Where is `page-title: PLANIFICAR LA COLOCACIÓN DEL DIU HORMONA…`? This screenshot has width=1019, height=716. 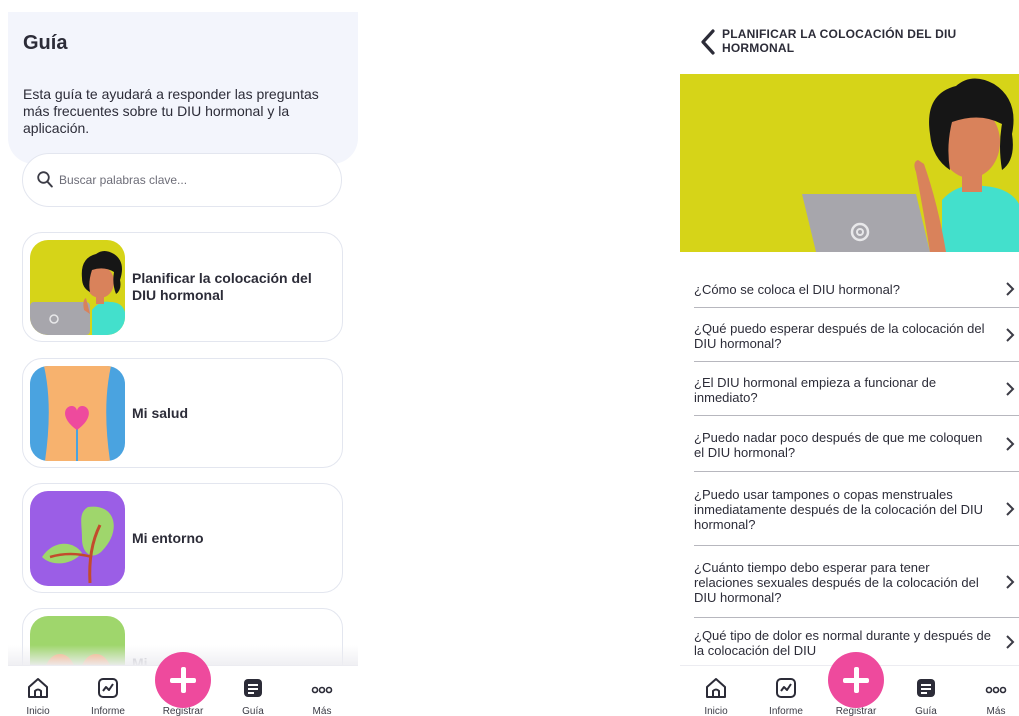 page-title: PLANIFICAR LA COLOCACIÓN DEL DIU HORMONA… is located at coordinates (839, 41).